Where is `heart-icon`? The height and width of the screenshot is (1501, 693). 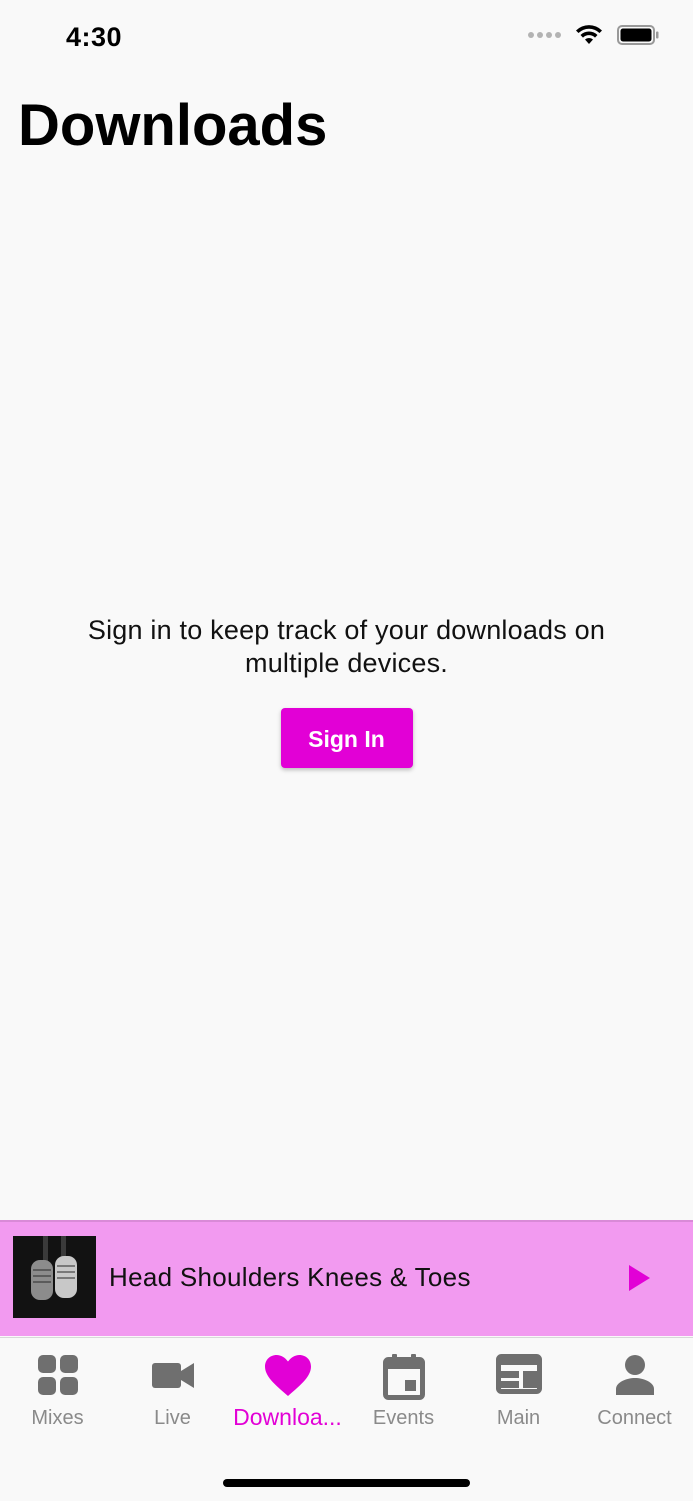
heart-icon is located at coordinates (287, 1375).